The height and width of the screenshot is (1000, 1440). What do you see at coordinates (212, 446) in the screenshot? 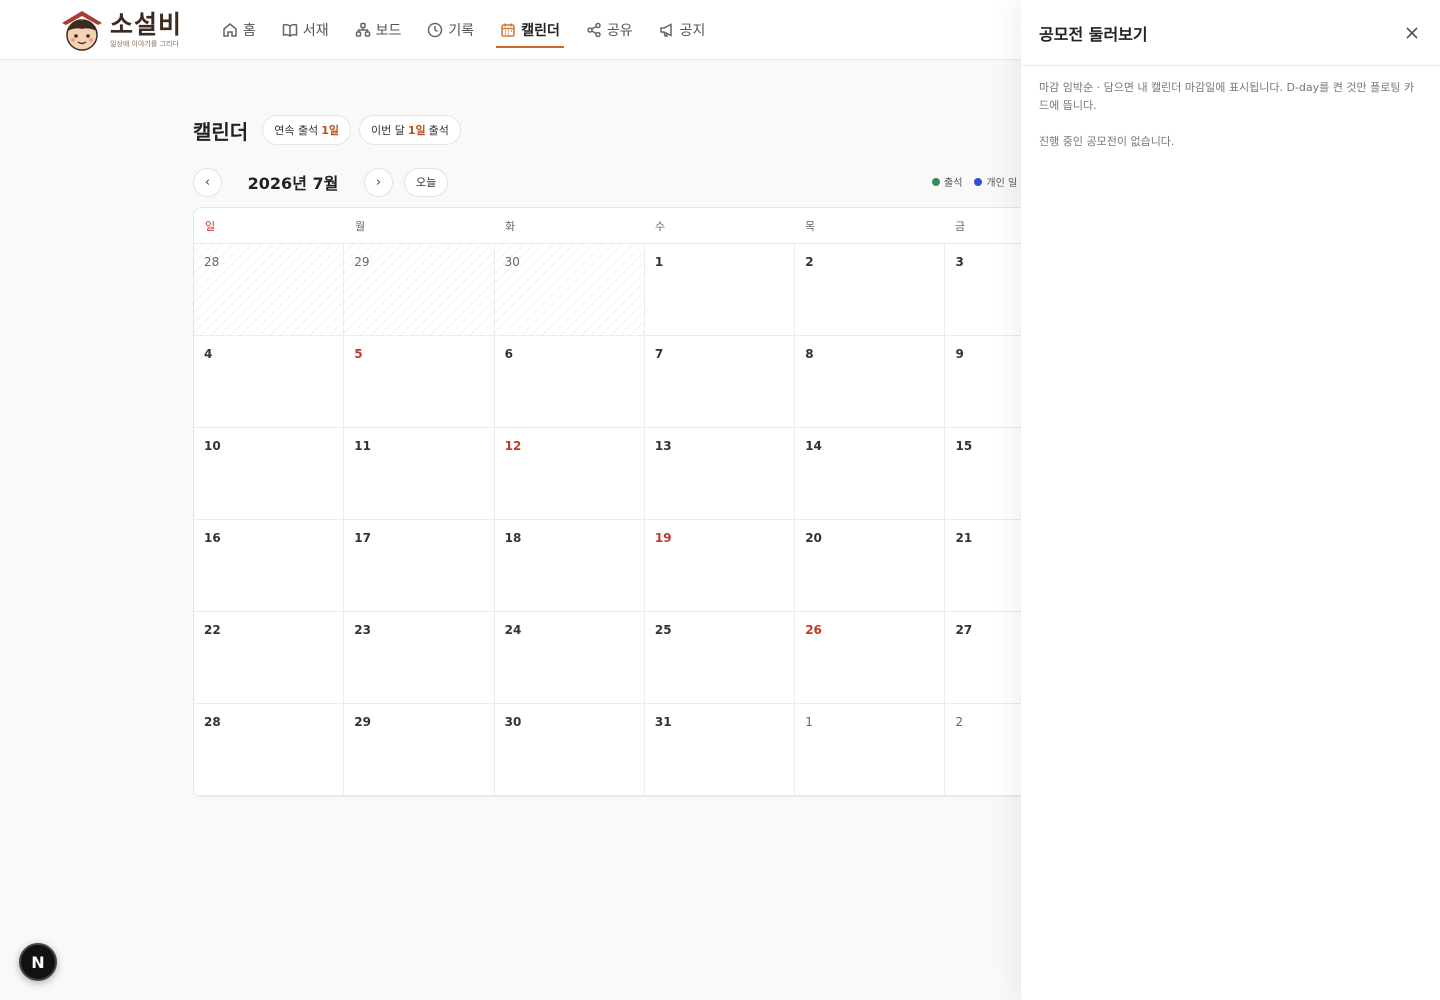
I see `day-number: 10` at bounding box center [212, 446].